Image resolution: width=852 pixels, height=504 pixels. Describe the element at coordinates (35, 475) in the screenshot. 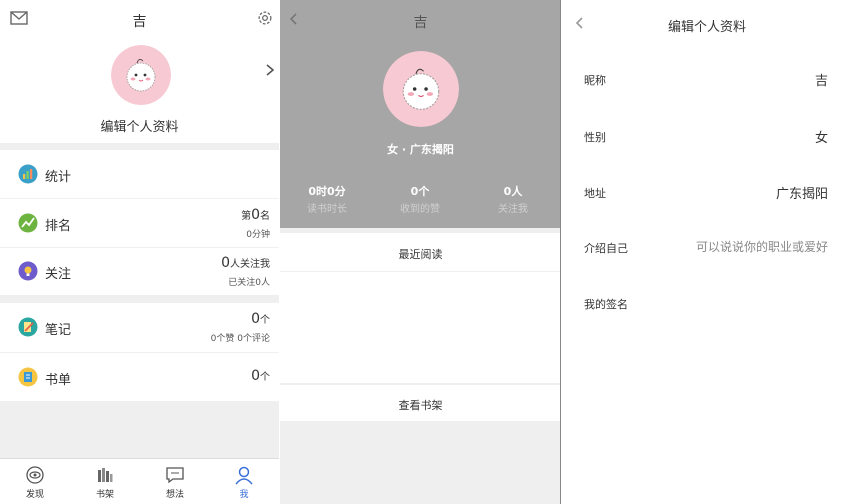

I see `eye-icon` at that location.